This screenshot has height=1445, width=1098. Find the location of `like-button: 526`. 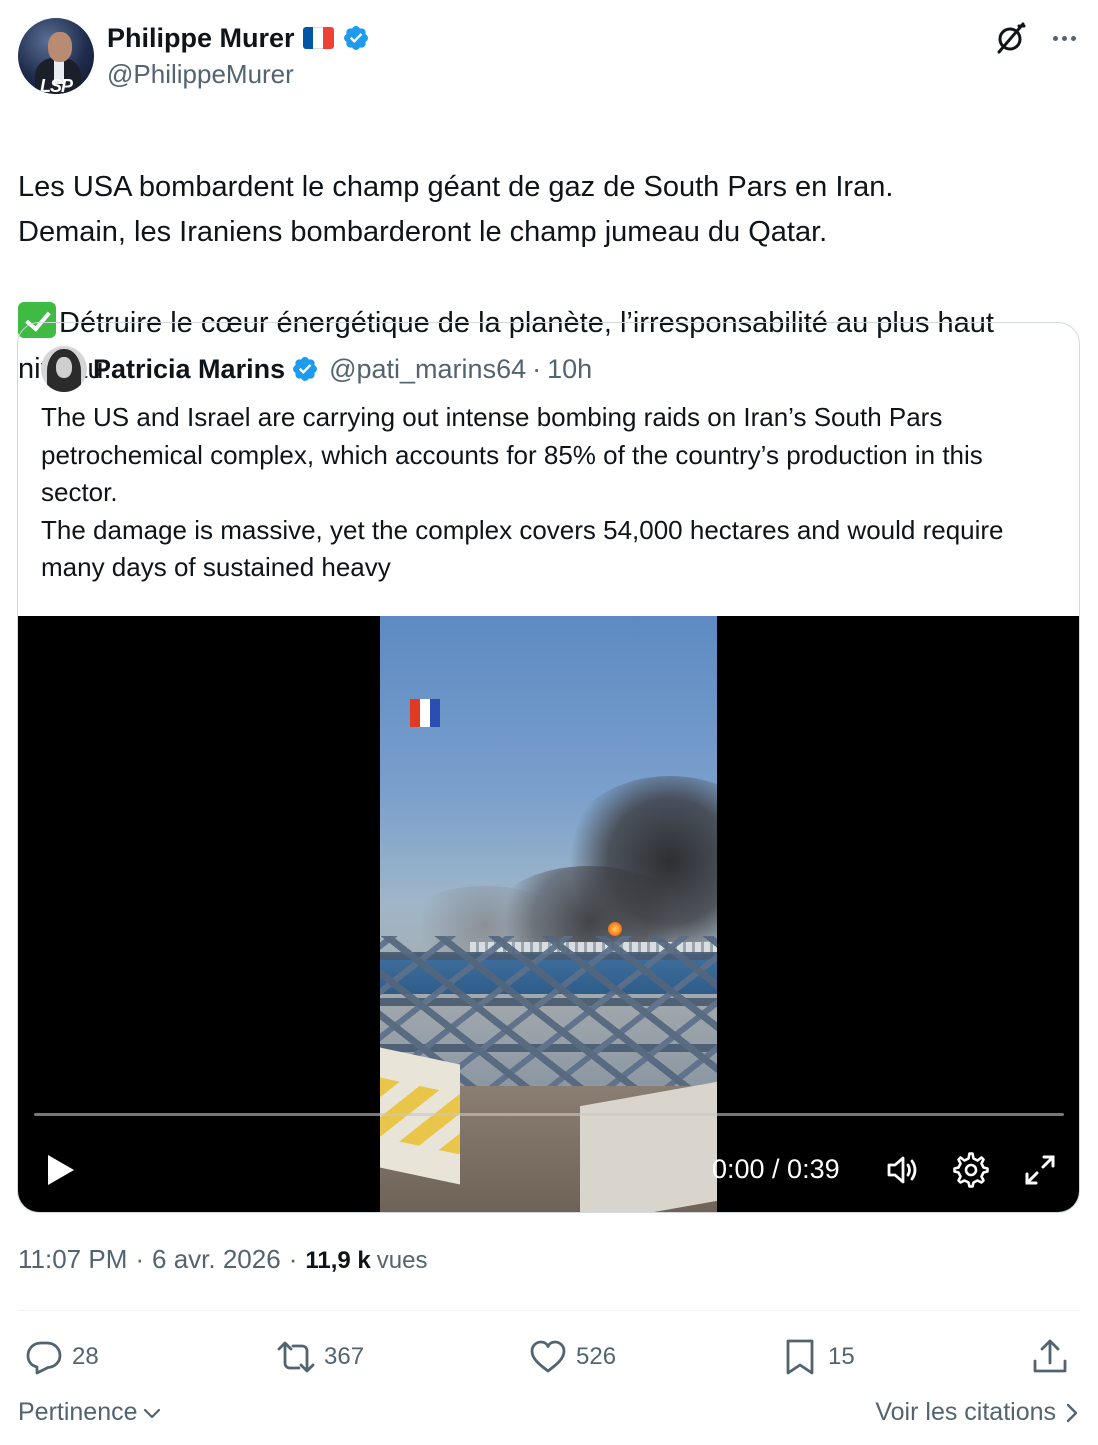

like-button: 526 is located at coordinates (572, 1357).